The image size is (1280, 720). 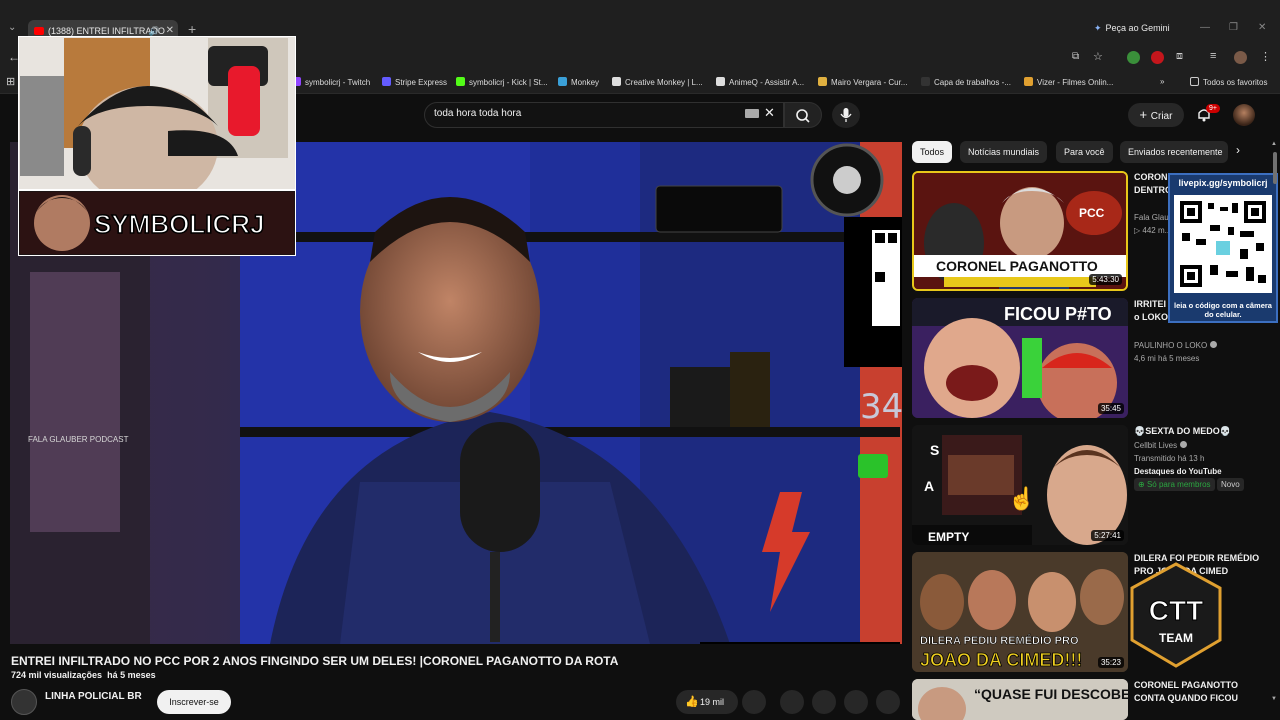 I want to click on thumb-title-text: EMPTY, so click(x=948, y=537).